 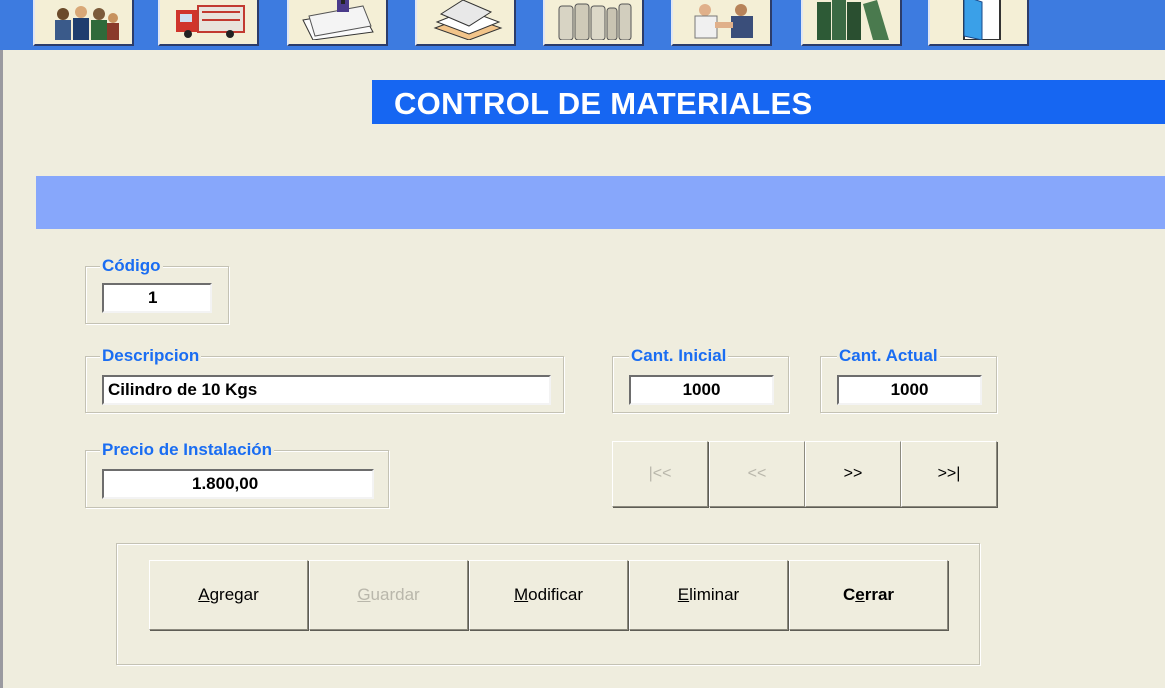 What do you see at coordinates (87, 23) in the screenshot?
I see `people-group-icon` at bounding box center [87, 23].